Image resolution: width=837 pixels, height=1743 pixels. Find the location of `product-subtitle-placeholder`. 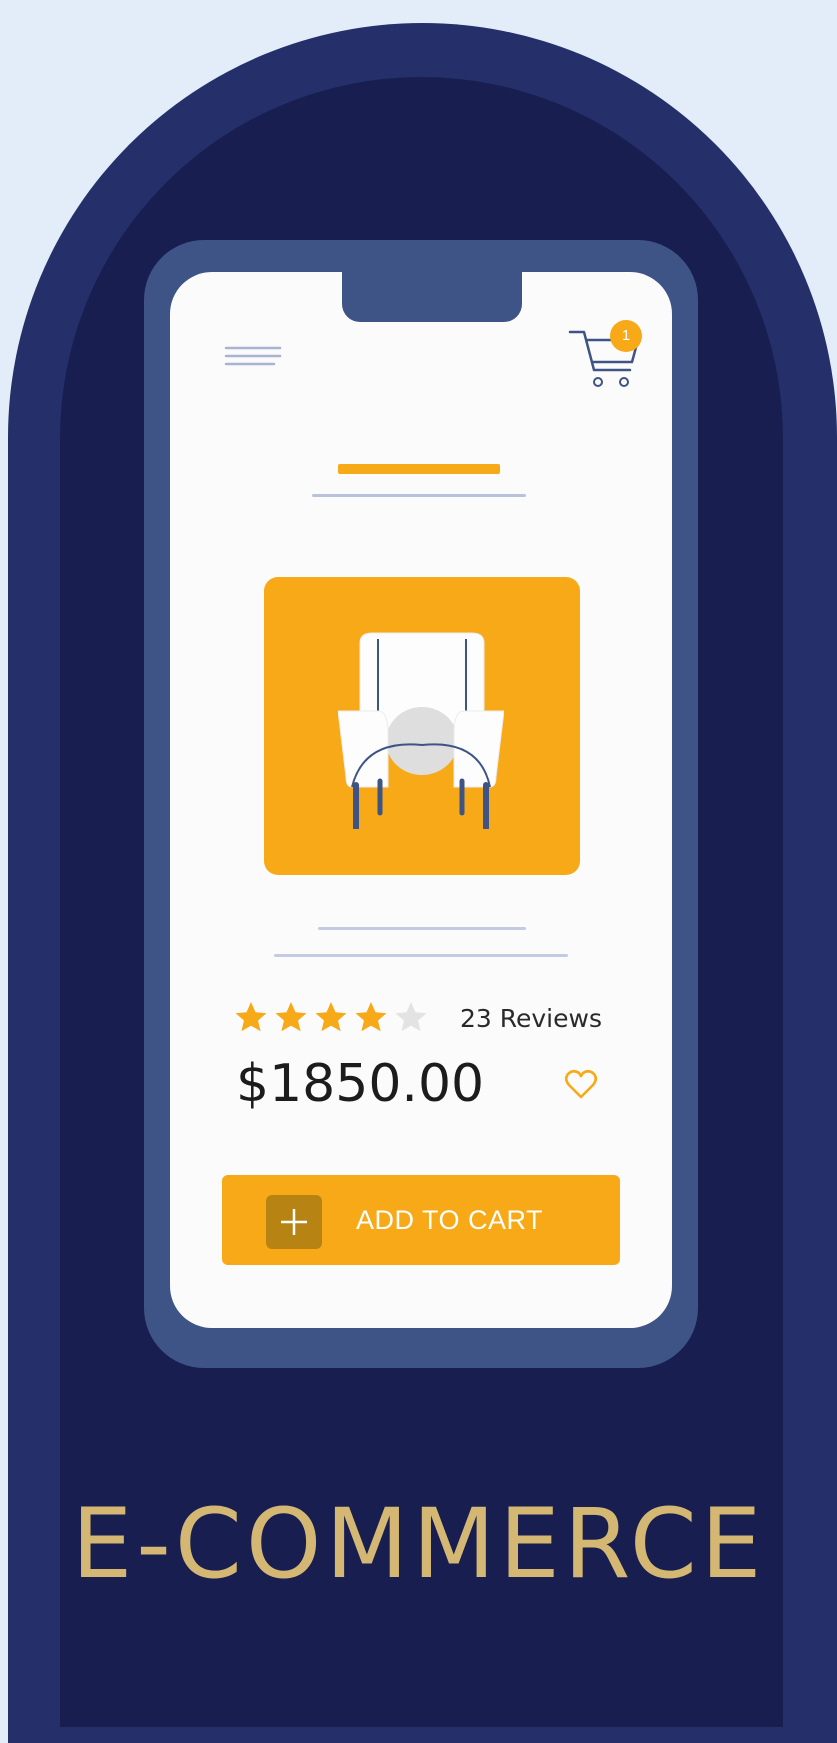

product-subtitle-placeholder is located at coordinates (419, 495).